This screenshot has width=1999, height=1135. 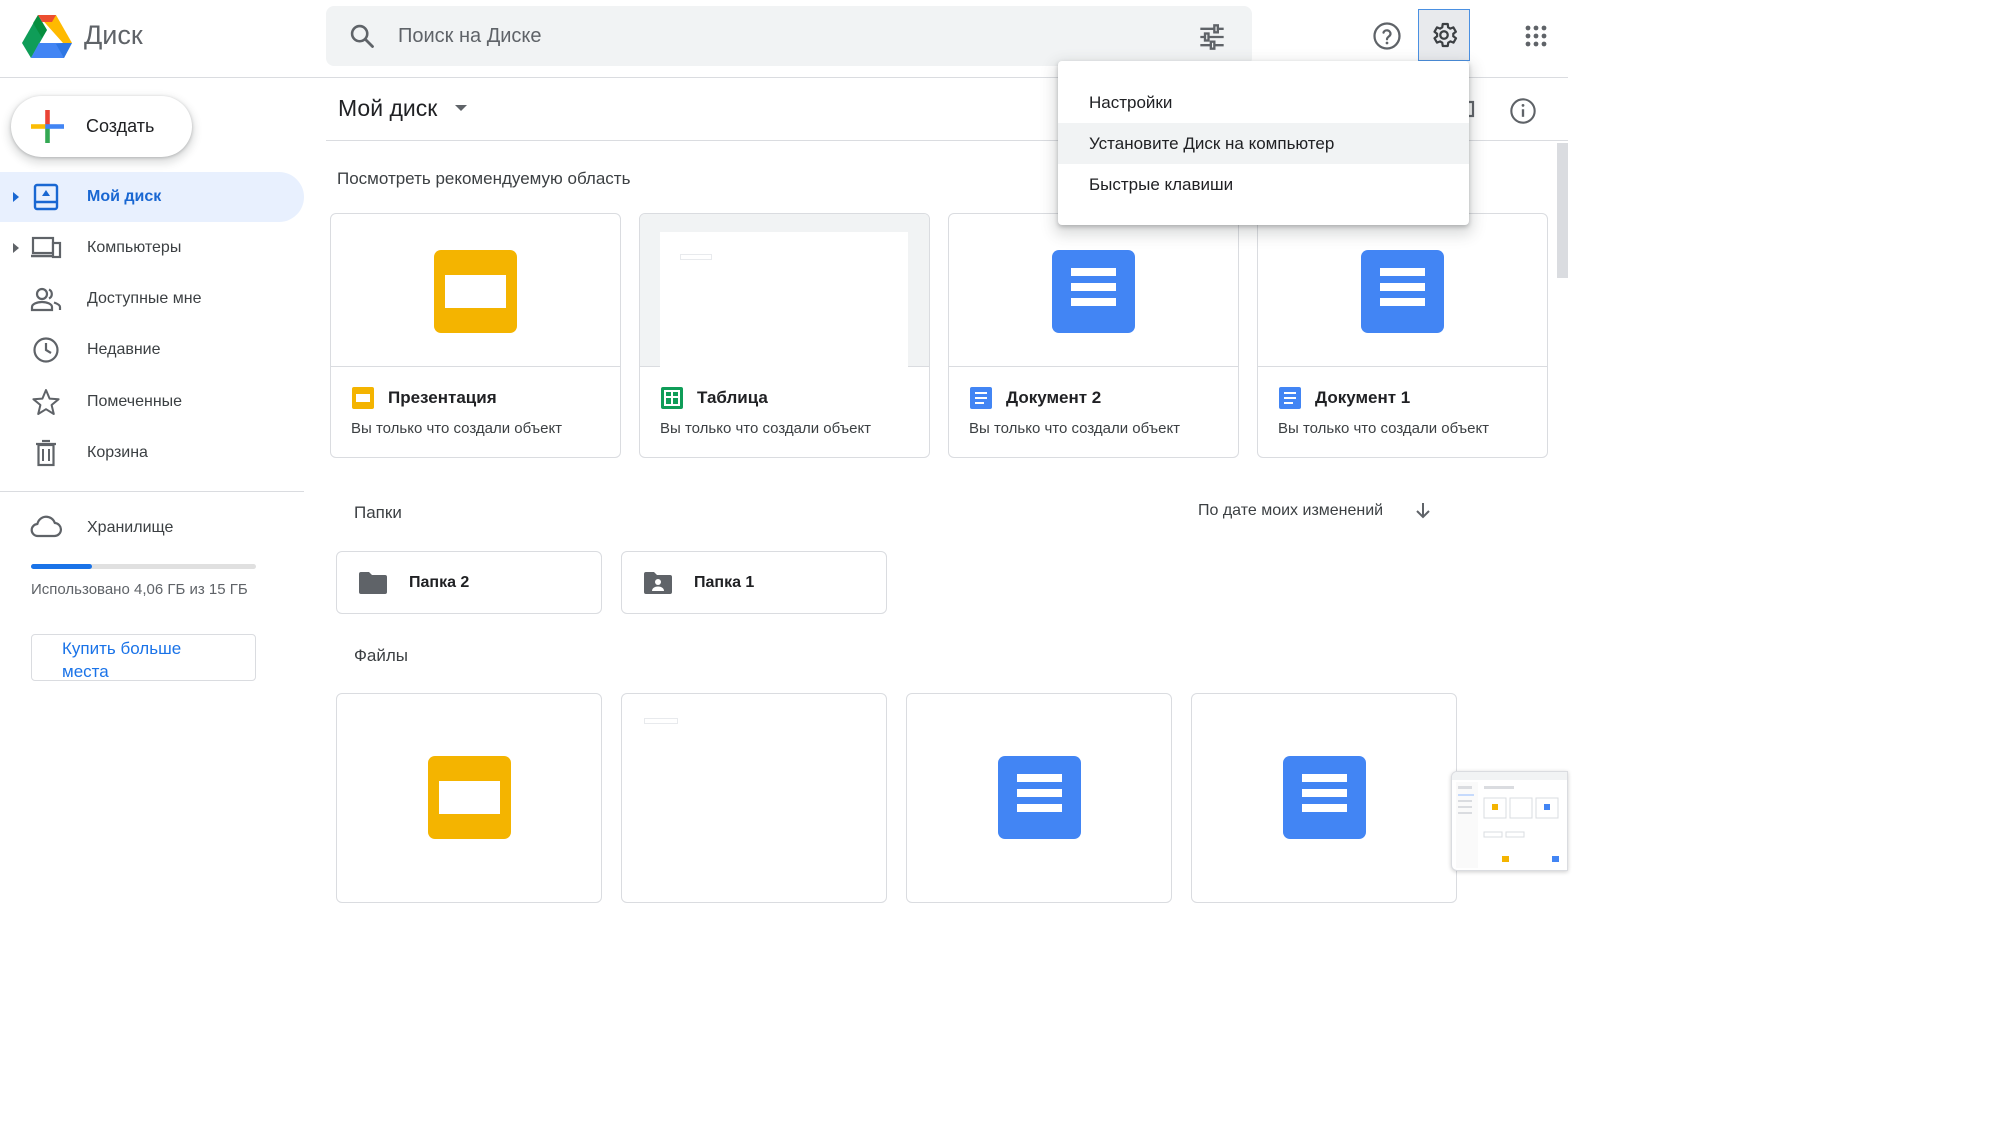 What do you see at coordinates (46, 247) in the screenshot?
I see `computers-icon` at bounding box center [46, 247].